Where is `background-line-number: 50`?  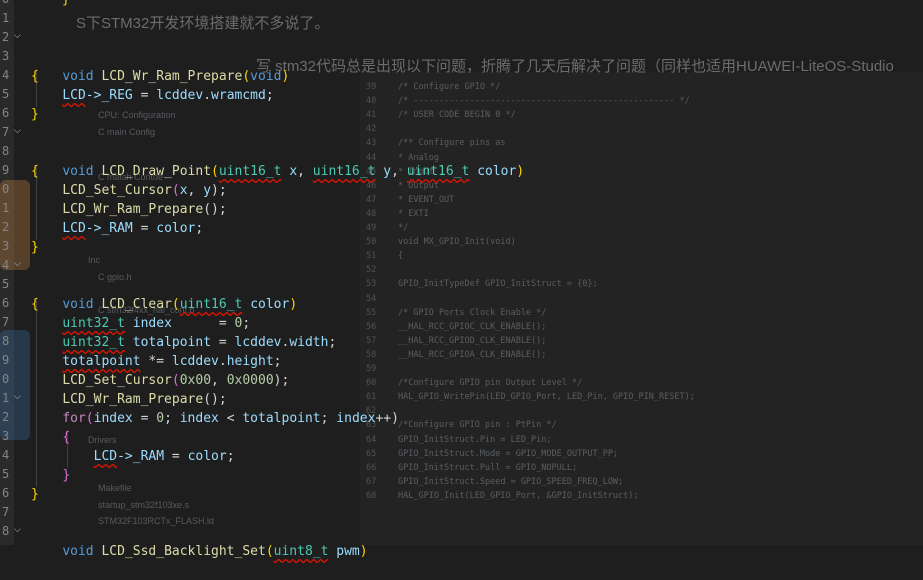
background-line-number: 50 is located at coordinates (371, 242).